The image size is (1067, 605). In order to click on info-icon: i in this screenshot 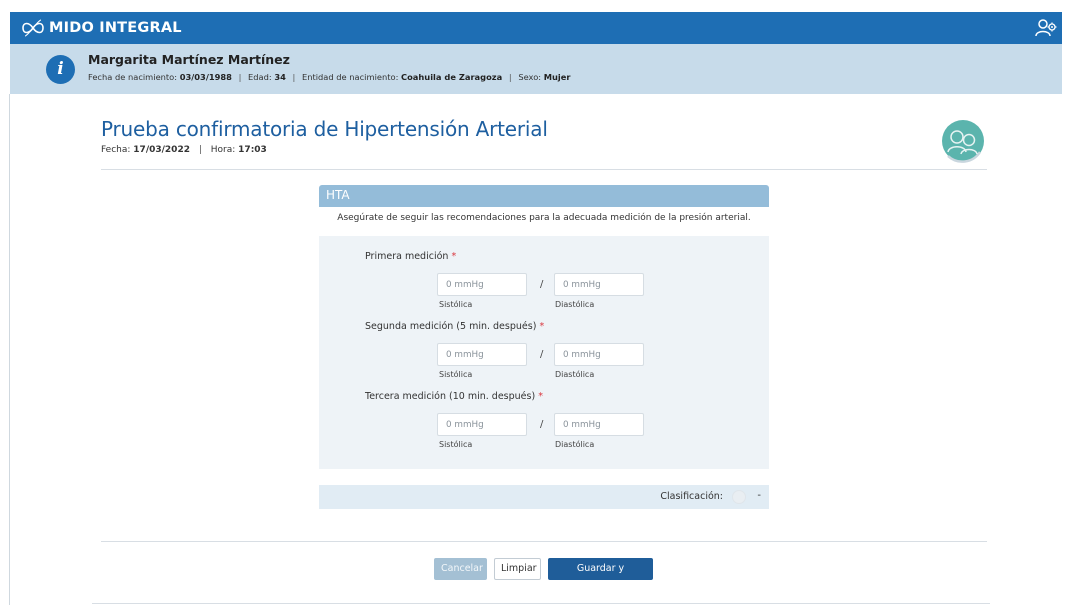, I will do `click(60, 69)`.